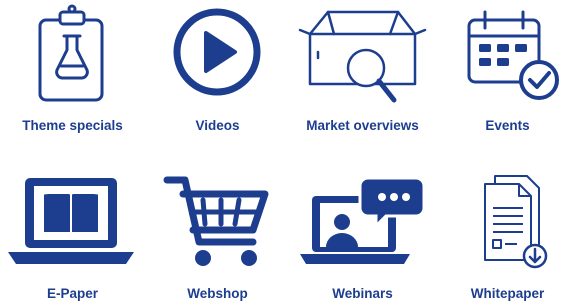  Describe the element at coordinates (507, 293) in the screenshot. I see `tile-label: Whitepaper` at that location.